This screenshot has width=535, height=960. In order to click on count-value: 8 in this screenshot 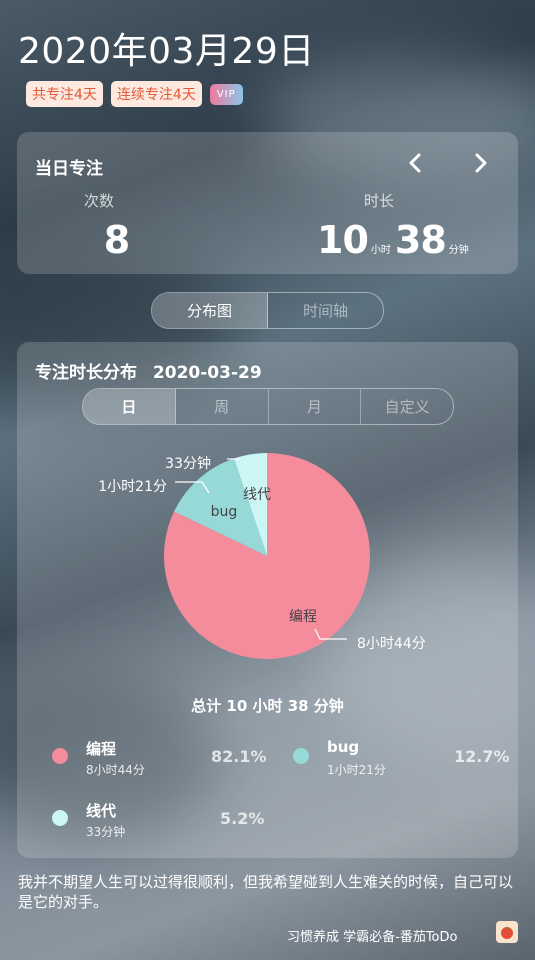, I will do `click(117, 240)`.